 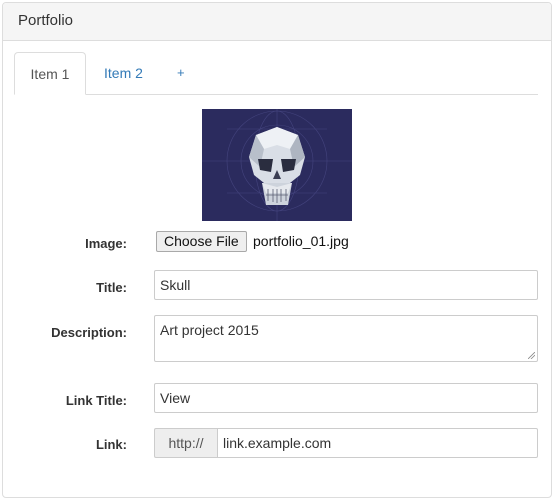 I want to click on skull-icon, so click(x=277, y=165).